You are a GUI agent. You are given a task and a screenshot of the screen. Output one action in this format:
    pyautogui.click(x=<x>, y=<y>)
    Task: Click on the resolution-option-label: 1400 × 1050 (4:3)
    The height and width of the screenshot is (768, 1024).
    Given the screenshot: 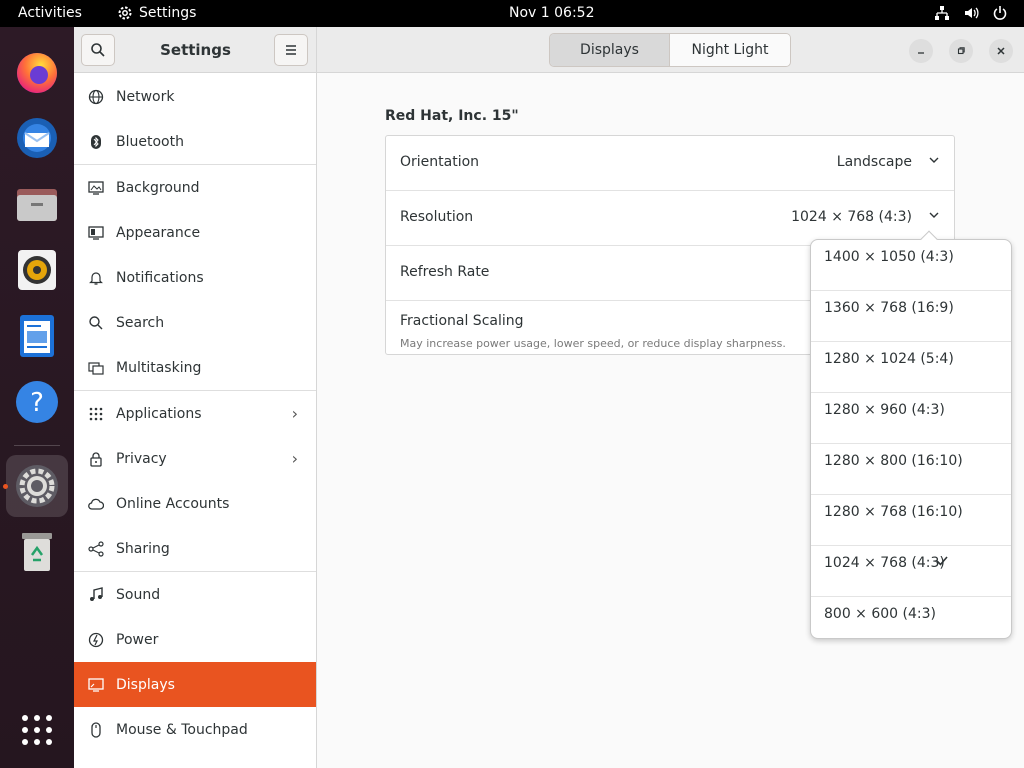 What is the action you would take?
    pyautogui.click(x=889, y=257)
    